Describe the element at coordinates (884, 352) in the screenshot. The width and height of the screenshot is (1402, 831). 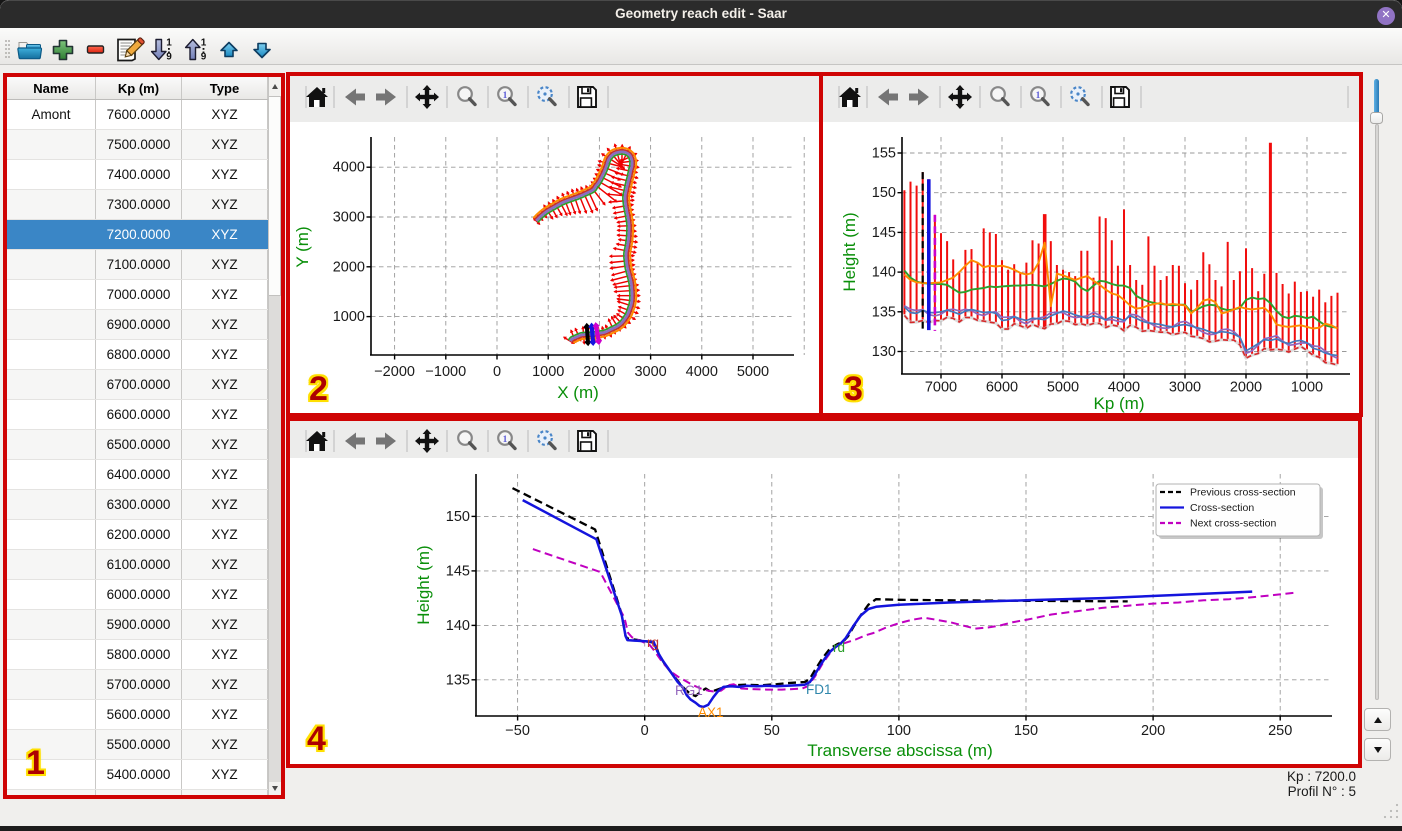
I see `svg-text: 130` at that location.